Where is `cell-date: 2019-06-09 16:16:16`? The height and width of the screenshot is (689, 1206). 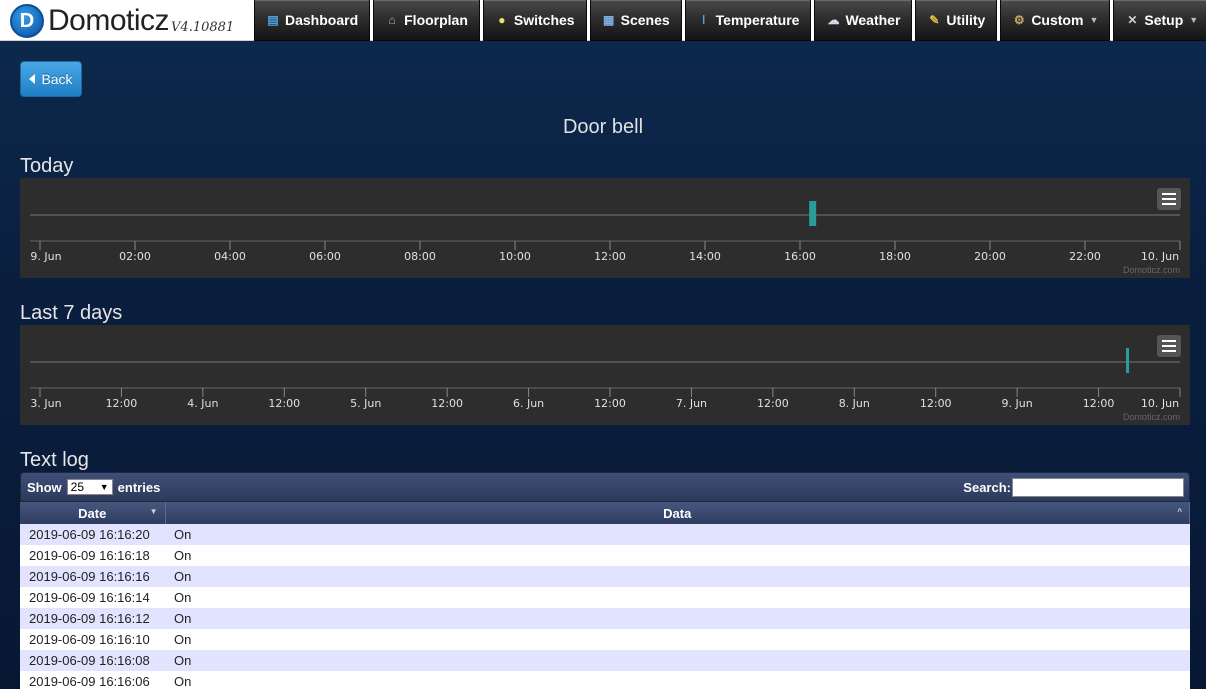 cell-date: 2019-06-09 16:16:16 is located at coordinates (92, 576).